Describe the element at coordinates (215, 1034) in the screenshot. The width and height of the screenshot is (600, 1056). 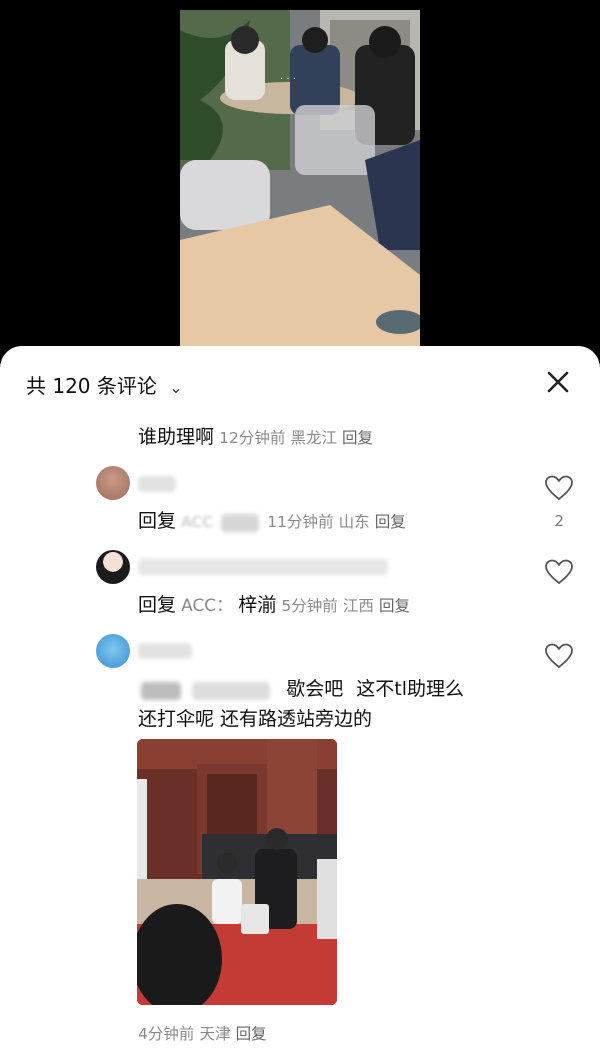
I see `comment-location: 天津` at that location.